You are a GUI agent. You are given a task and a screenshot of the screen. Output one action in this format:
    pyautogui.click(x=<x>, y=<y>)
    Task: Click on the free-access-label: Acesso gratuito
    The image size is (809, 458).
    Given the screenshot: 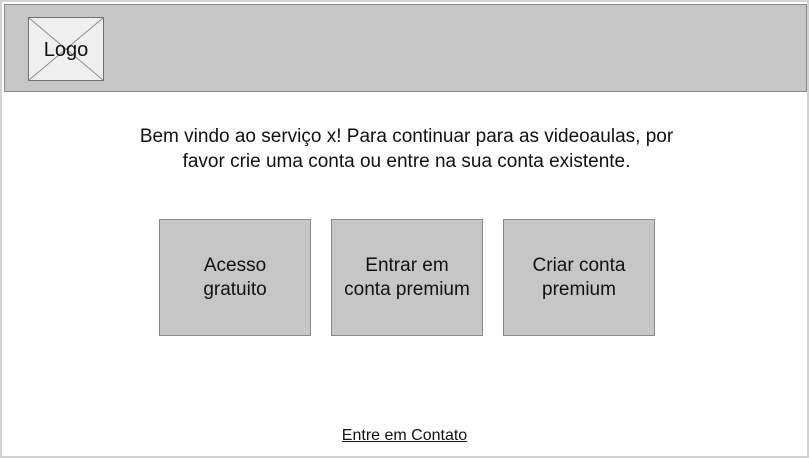 What is the action you would take?
    pyautogui.click(x=235, y=277)
    